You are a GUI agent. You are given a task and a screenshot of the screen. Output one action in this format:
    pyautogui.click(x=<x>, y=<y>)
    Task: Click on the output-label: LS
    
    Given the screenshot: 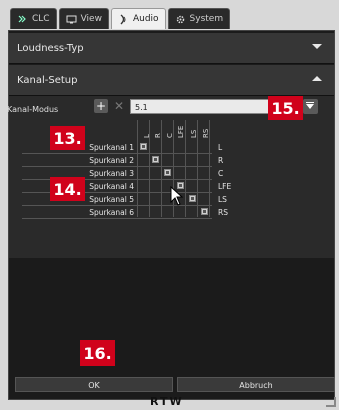 What is the action you would take?
    pyautogui.click(x=222, y=199)
    